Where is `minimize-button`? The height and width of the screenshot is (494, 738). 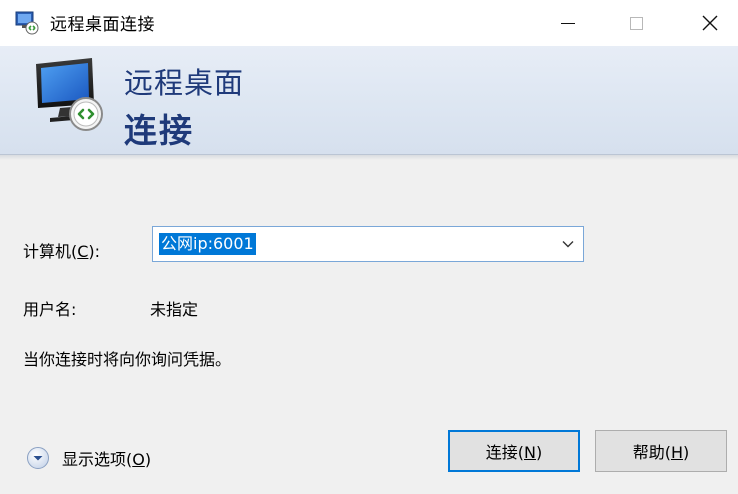 minimize-button is located at coordinates (568, 23).